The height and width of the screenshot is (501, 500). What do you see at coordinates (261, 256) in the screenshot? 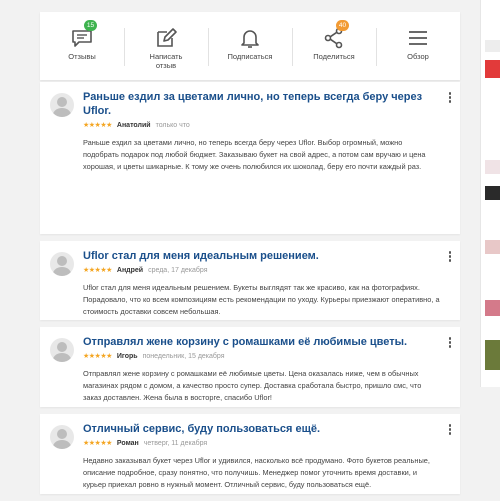
I see `review-title: Uflor стал для меня идеальным решением.` at bounding box center [261, 256].